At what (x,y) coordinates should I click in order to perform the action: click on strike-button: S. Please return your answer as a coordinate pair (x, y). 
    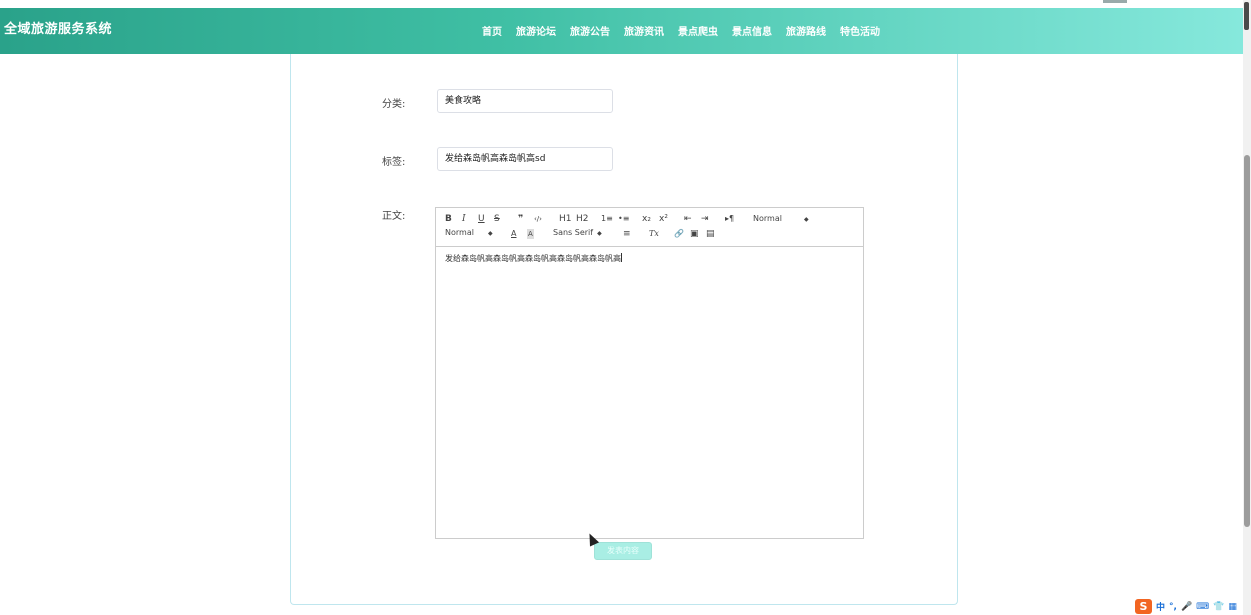
    Looking at the image, I should click on (497, 219).